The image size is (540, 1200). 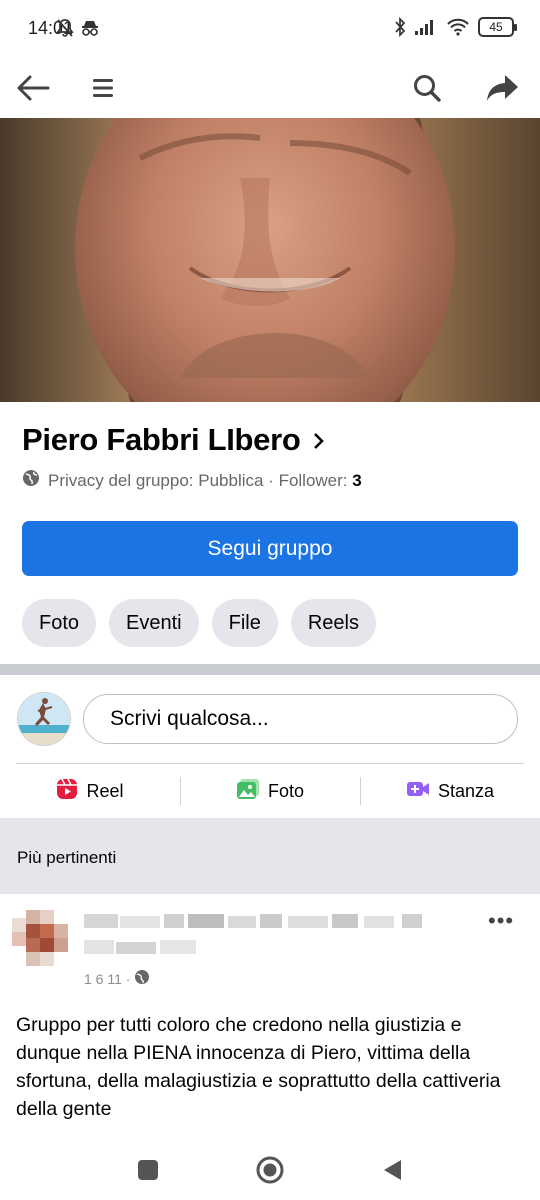 What do you see at coordinates (254, 937) in the screenshot?
I see `post-author-name-redacted` at bounding box center [254, 937].